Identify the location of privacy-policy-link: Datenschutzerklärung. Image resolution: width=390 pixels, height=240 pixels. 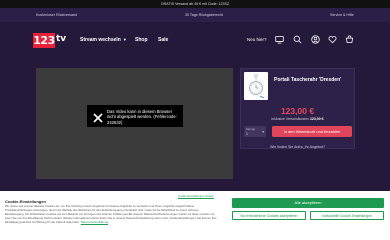
(94, 222).